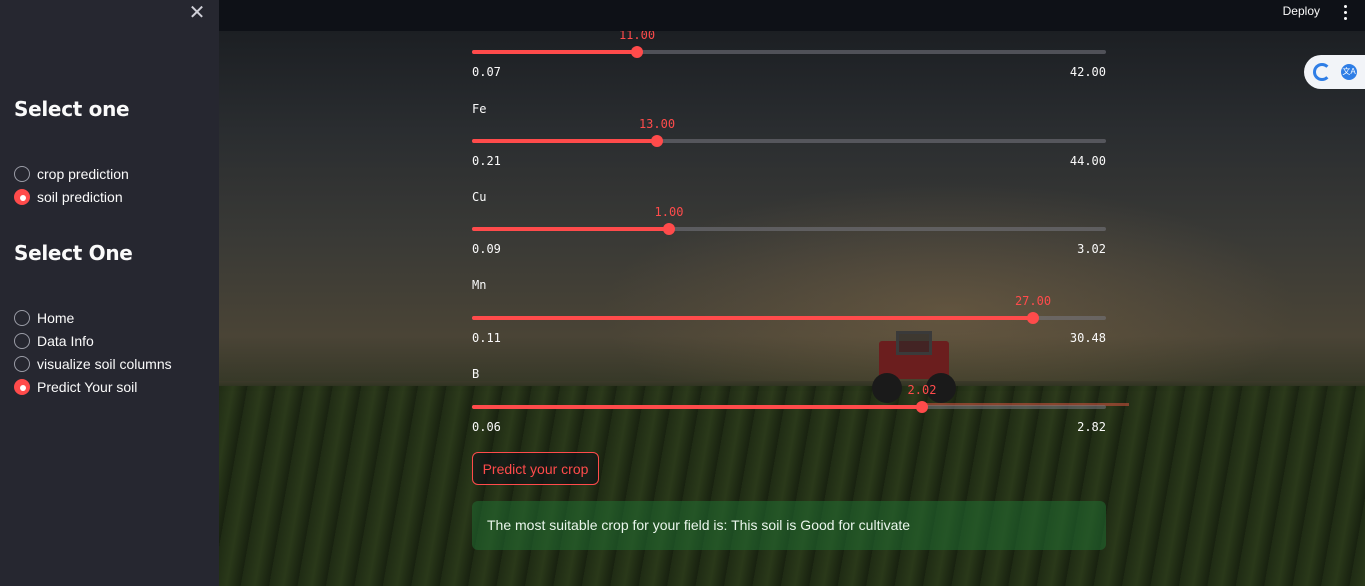 Image resolution: width=1365 pixels, height=586 pixels. I want to click on radio-label: Predict Your soil, so click(87, 387).